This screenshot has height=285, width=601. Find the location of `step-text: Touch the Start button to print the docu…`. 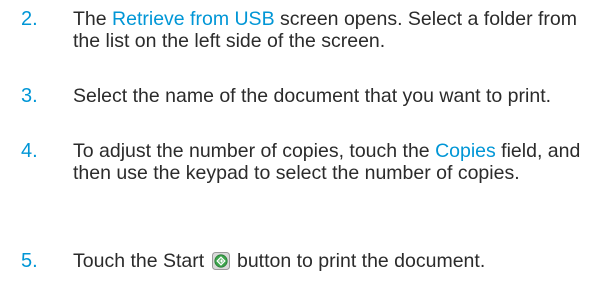

step-text: Touch the Start button to print the docu… is located at coordinates (333, 261).